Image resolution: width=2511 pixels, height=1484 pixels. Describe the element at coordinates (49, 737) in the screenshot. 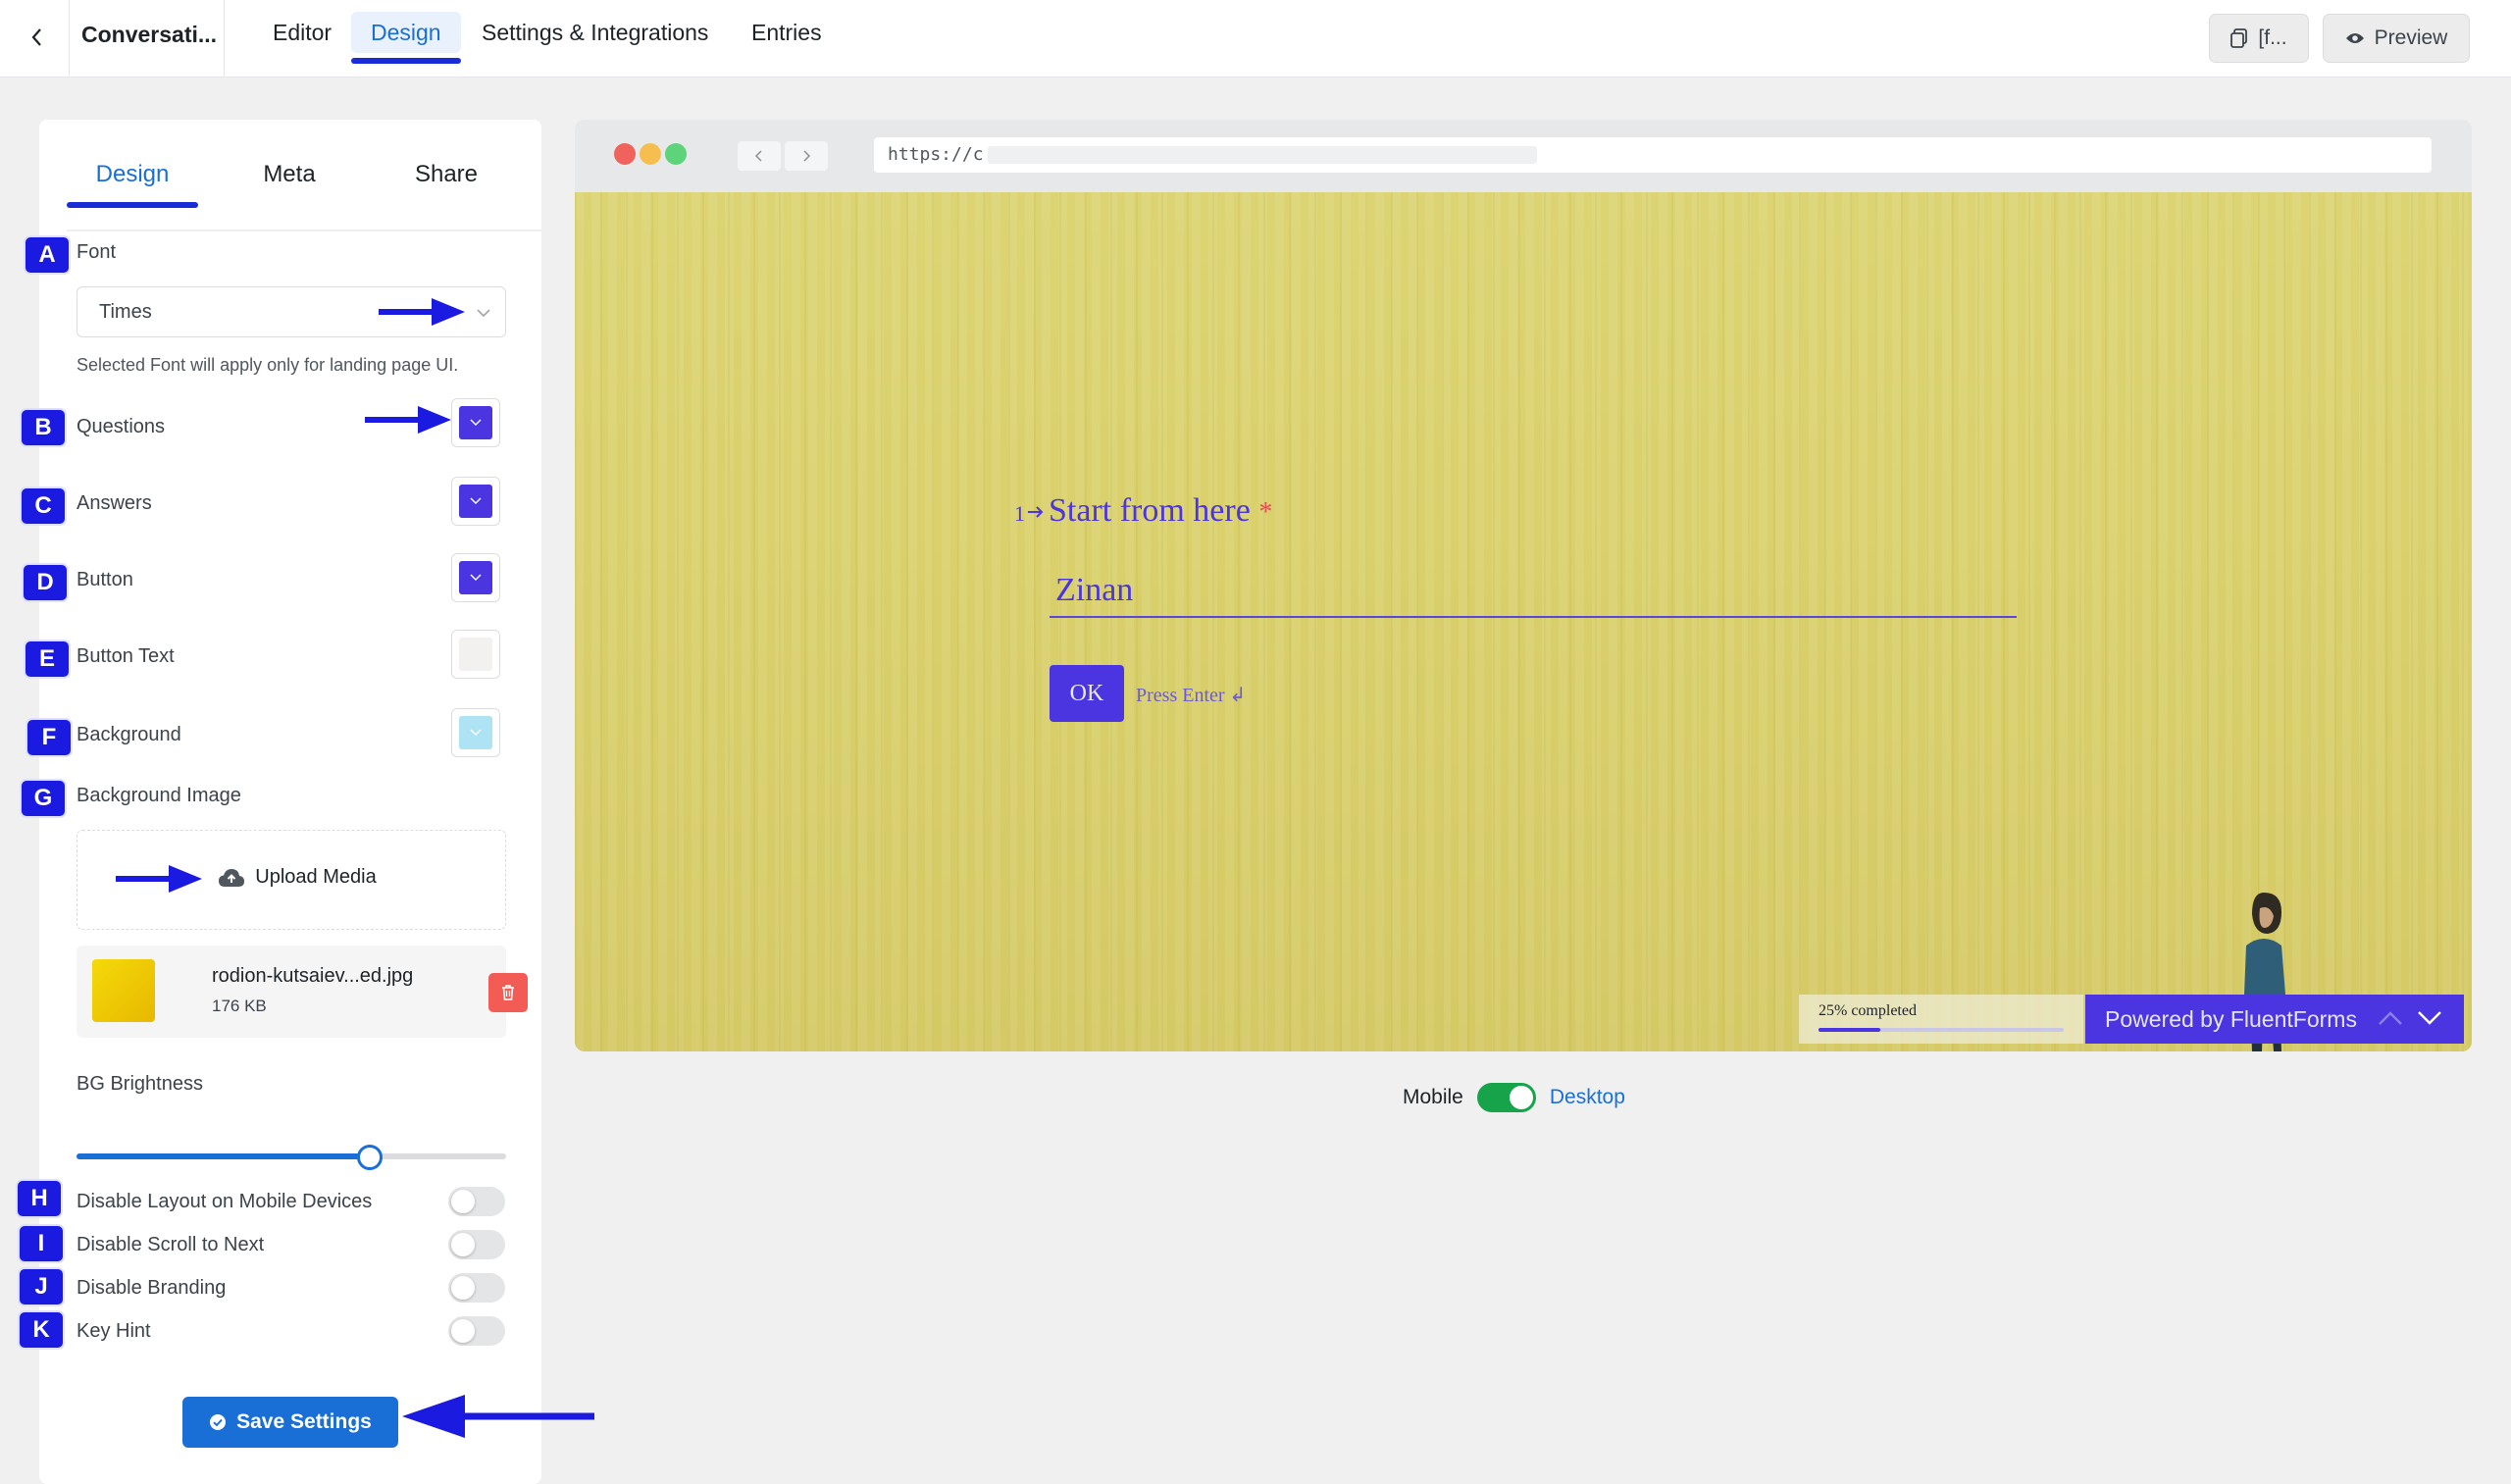

I see `annotation-badge-f: F` at that location.